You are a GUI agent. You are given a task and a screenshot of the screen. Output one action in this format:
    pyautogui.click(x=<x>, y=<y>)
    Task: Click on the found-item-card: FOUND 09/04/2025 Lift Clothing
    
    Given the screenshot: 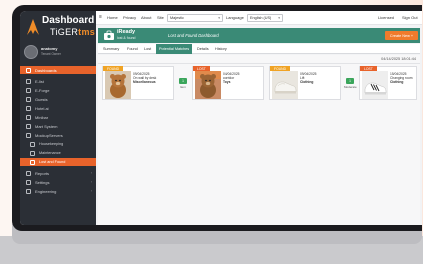 What is the action you would take?
    pyautogui.click(x=305, y=83)
    